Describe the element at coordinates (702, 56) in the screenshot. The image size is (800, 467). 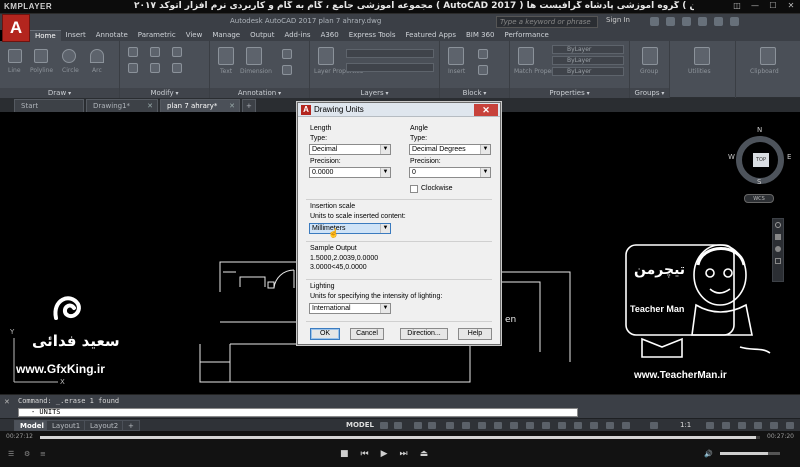
I see `utilities-icon` at that location.